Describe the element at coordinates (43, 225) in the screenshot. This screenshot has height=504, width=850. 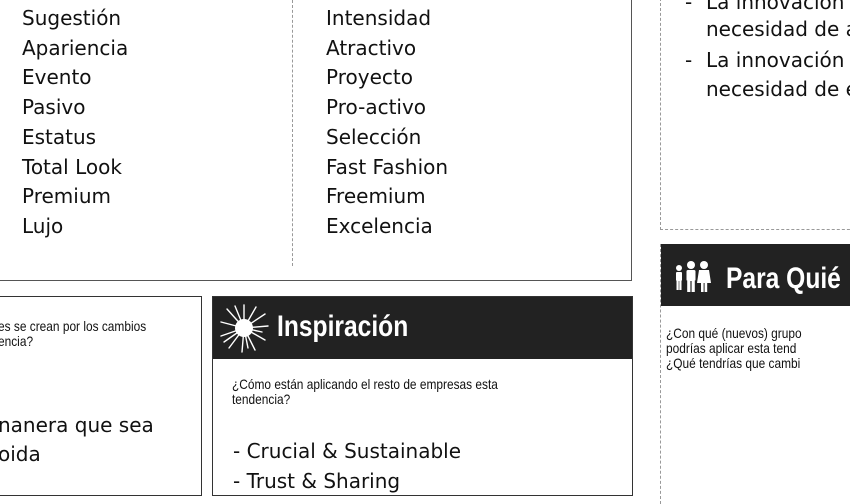
I see `left-word-8: Lujo` at that location.